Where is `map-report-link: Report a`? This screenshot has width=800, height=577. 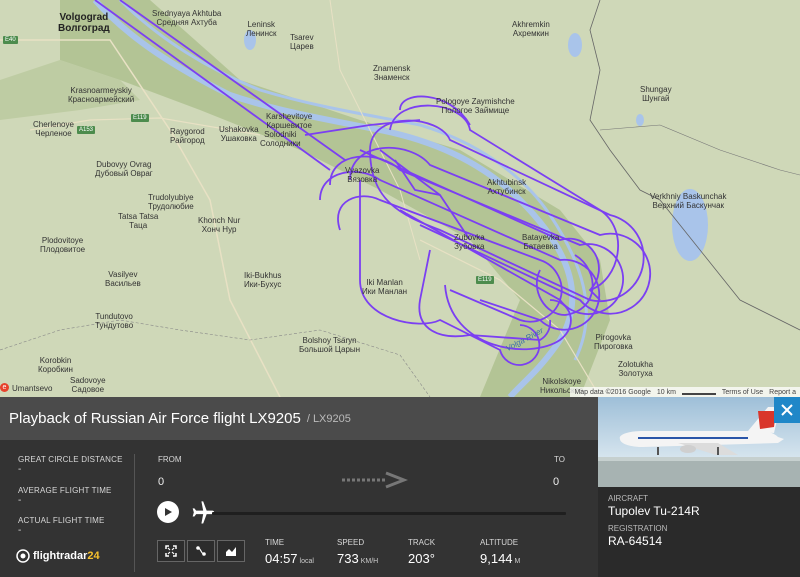 map-report-link: Report a is located at coordinates (782, 392).